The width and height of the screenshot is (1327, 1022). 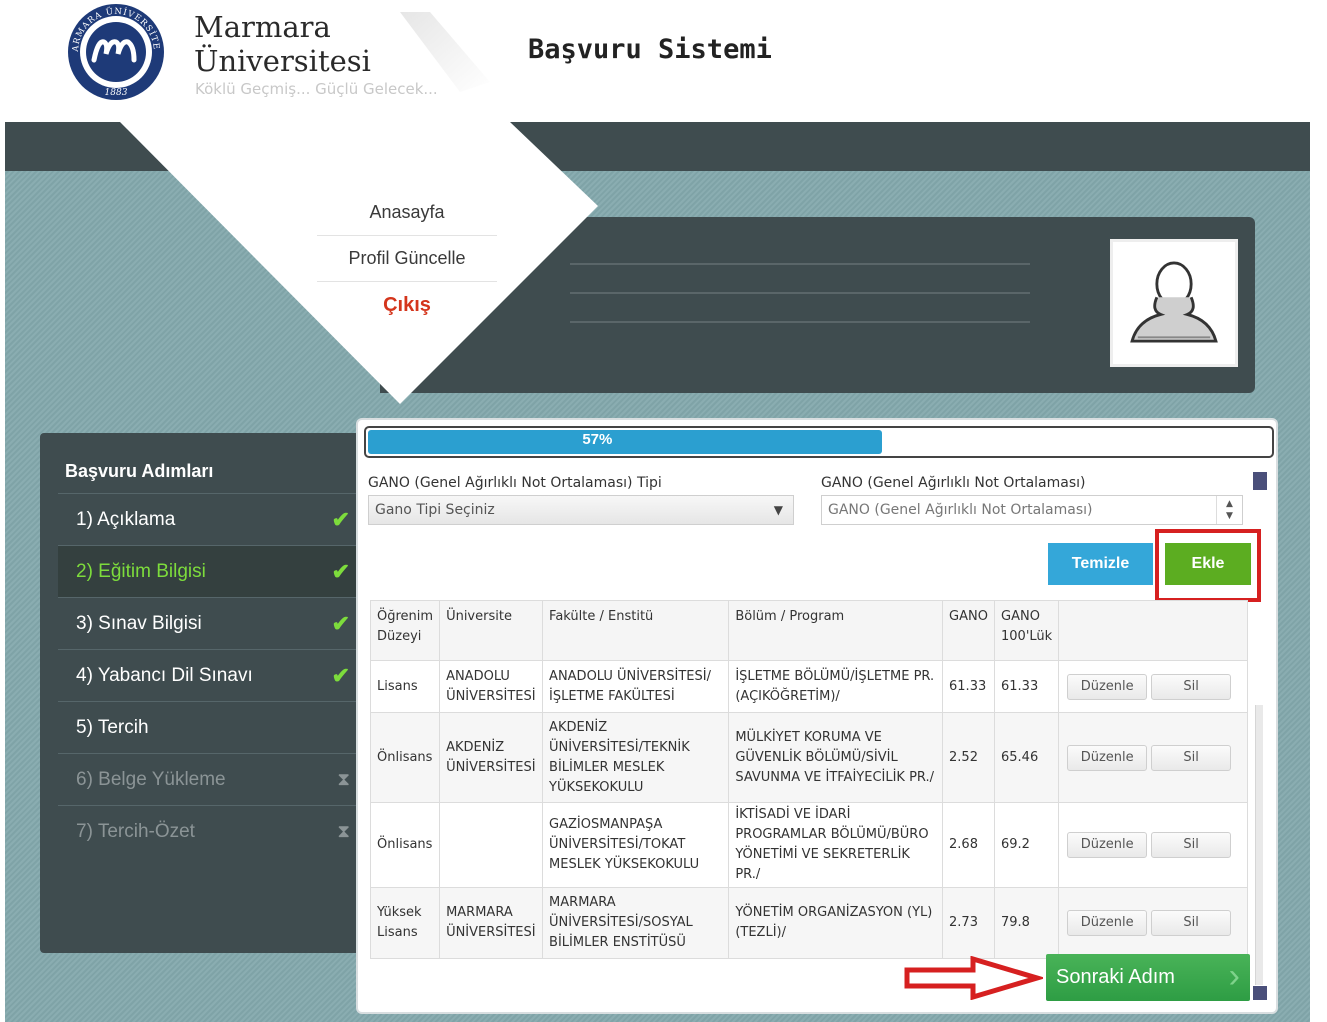 I want to click on system-title: Başvuru Sistemi, so click(x=650, y=49).